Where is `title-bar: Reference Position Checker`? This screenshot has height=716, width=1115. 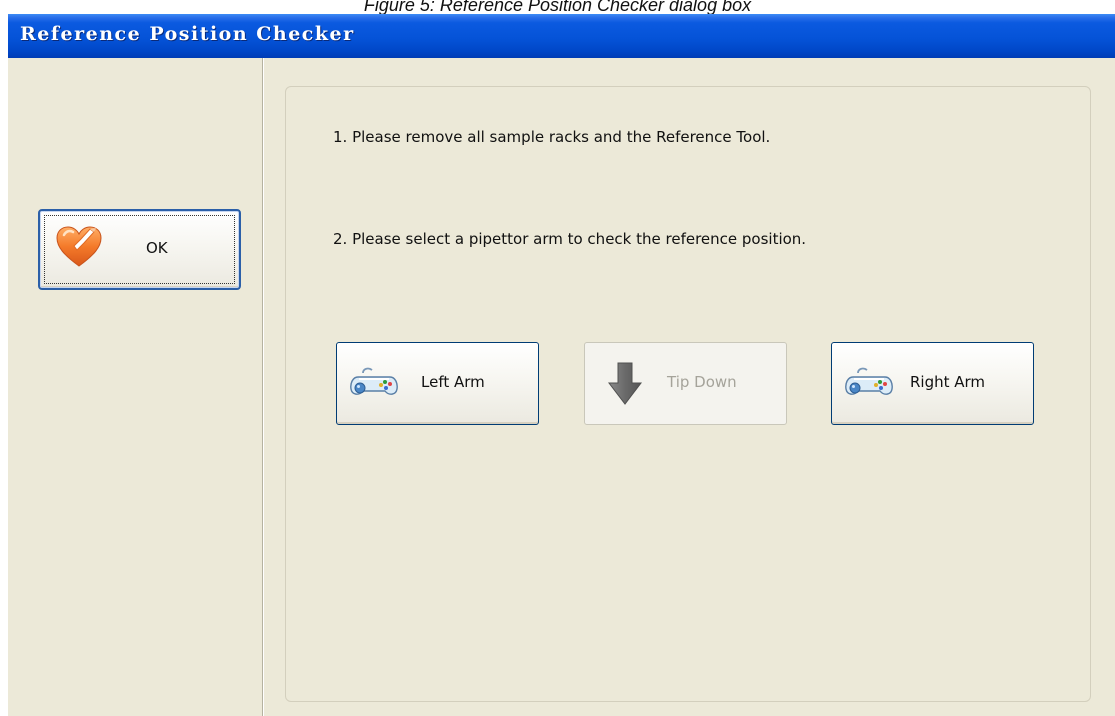 title-bar: Reference Position Checker is located at coordinates (561, 36).